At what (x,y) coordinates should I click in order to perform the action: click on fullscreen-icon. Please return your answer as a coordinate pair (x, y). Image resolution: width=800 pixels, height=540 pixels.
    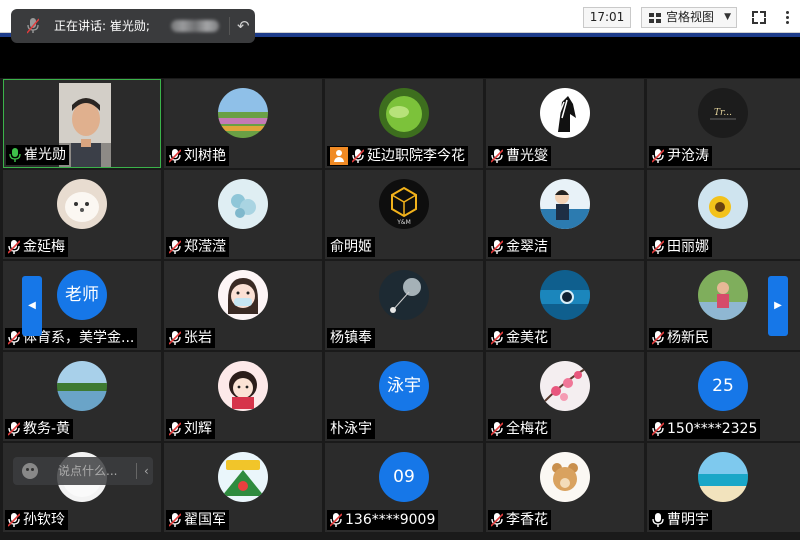
    Looking at the image, I should click on (759, 17).